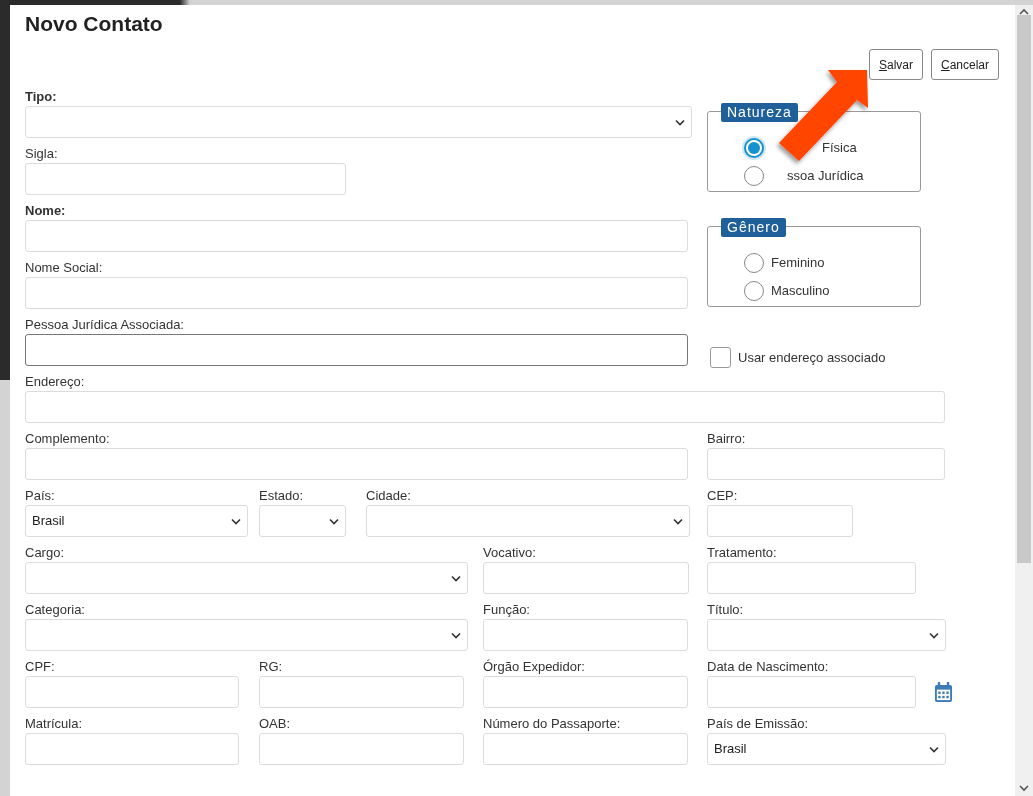 The image size is (1033, 796). Describe the element at coordinates (534, 666) in the screenshot. I see `field-label: Órgão Expedidor:` at that location.